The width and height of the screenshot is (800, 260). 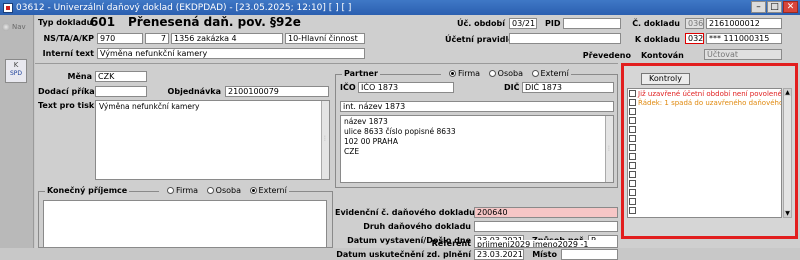 I want to click on list-item: Řádek: 1 spadá do uzavřeného daňového o, so click(x=704, y=102).